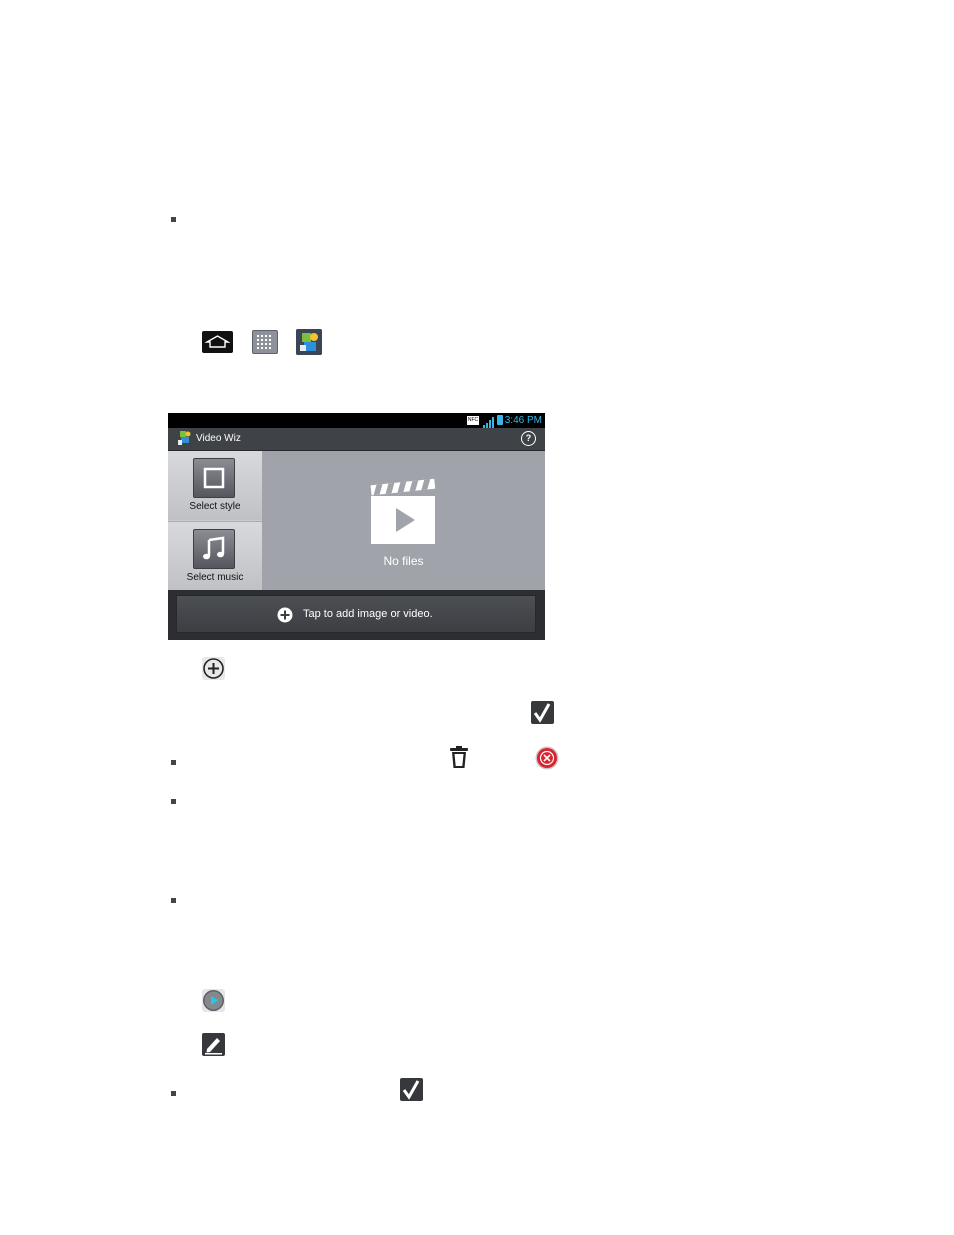 The width and height of the screenshot is (954, 1235). I want to click on add-image-video-button: Tap to add image or video., so click(356, 614).